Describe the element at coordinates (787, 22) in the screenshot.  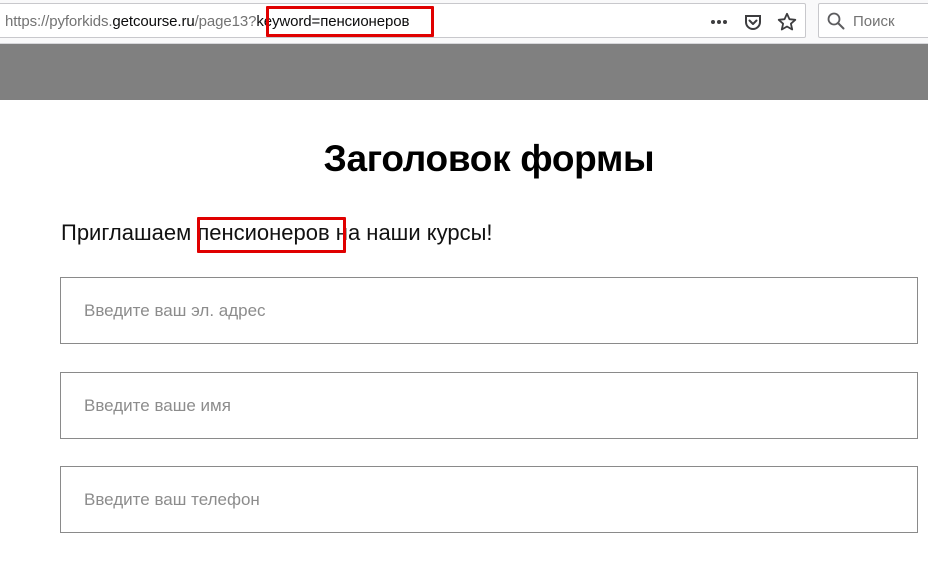
I see `bookmark-star-icon` at that location.